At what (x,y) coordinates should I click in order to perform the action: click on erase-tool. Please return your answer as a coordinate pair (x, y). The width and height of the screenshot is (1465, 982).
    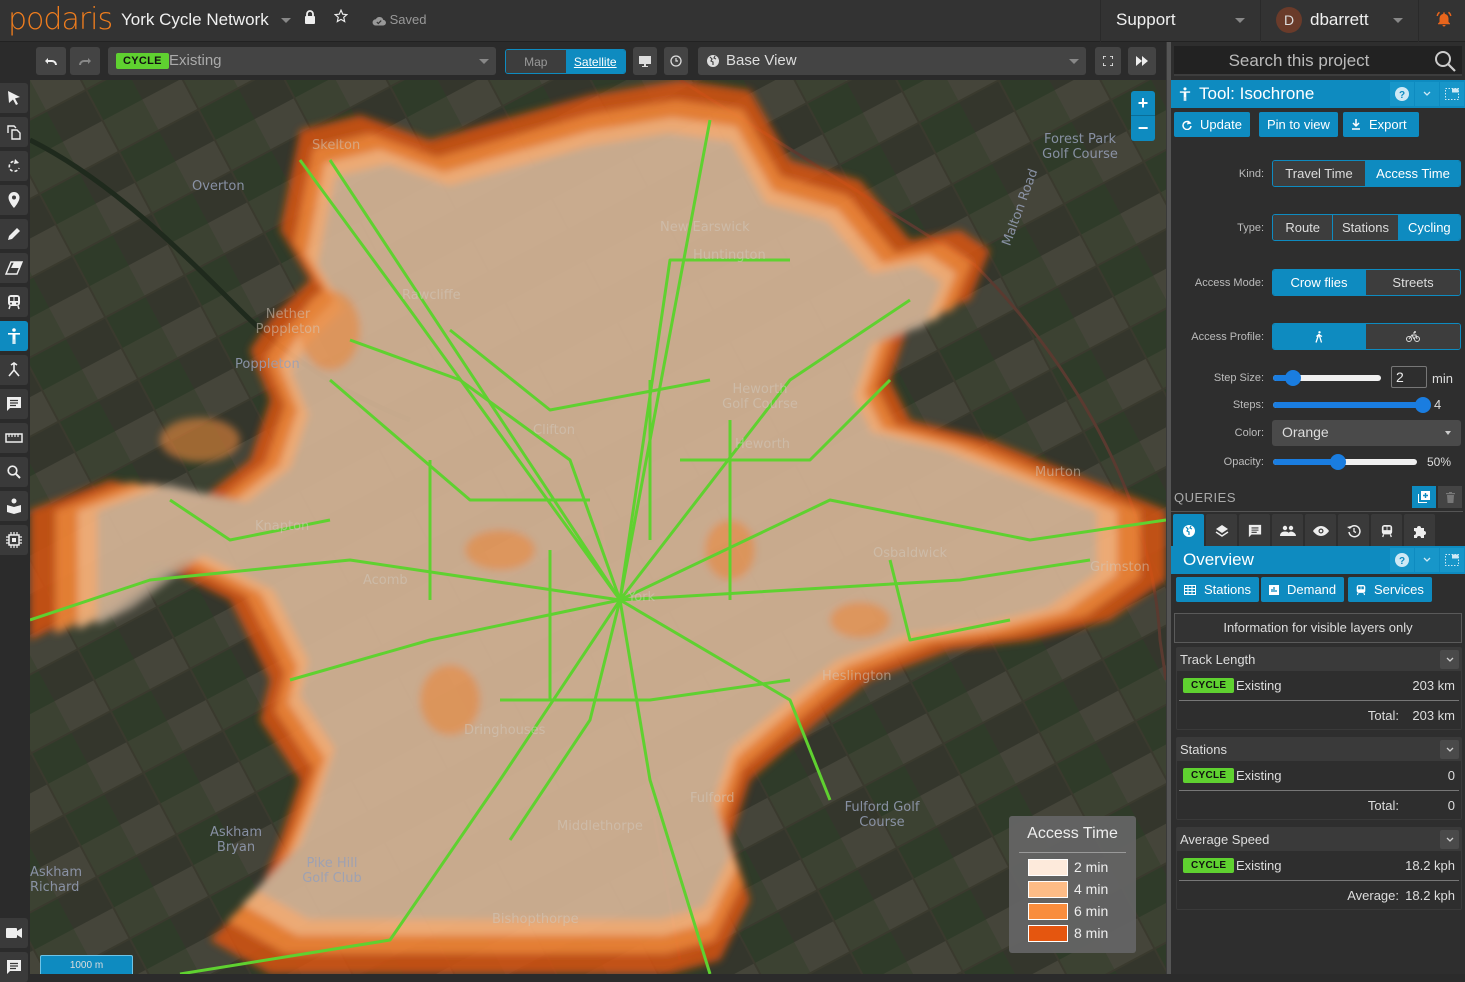
    Looking at the image, I should click on (14, 268).